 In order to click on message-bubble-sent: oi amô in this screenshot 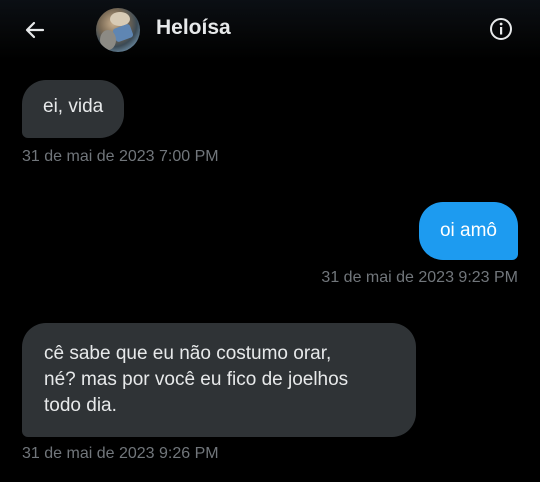, I will do `click(468, 231)`.